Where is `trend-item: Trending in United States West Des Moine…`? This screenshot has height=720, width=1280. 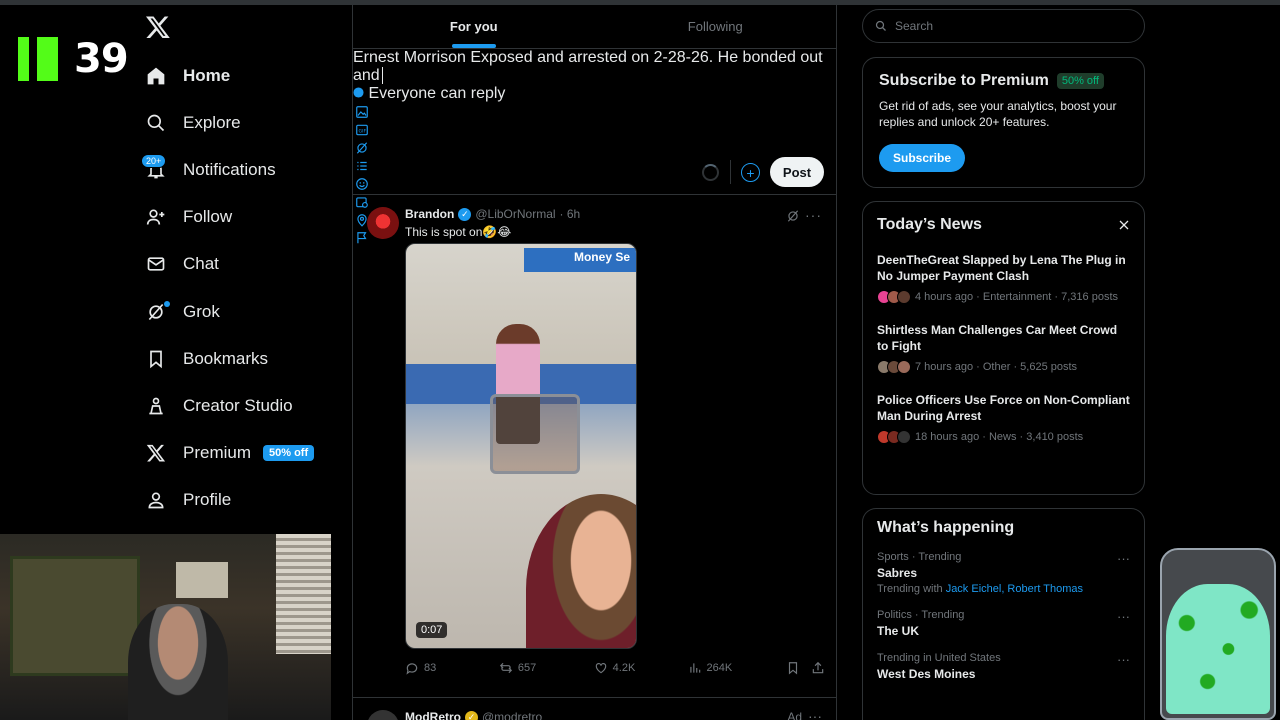
trend-item: Trending in United States West Des Moine… is located at coordinates (1003, 666).